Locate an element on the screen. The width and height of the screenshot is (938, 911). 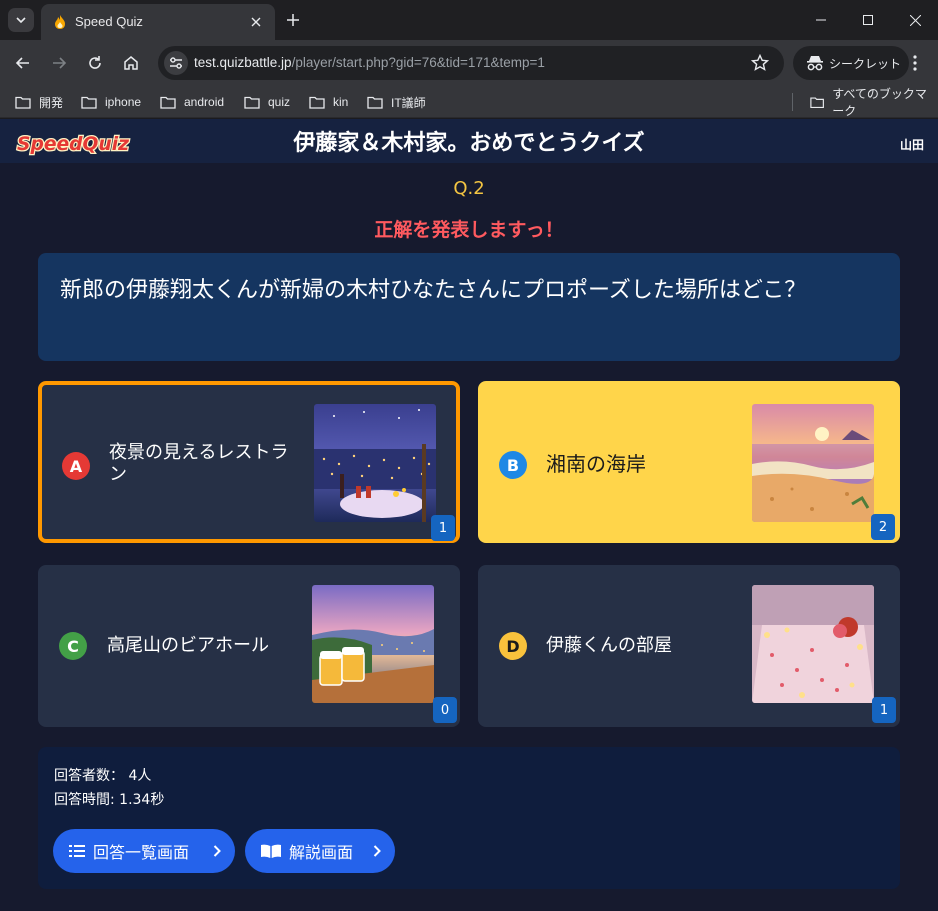
choice-a-text: 夜景の見えるレストラン is located at coordinates (199, 463).